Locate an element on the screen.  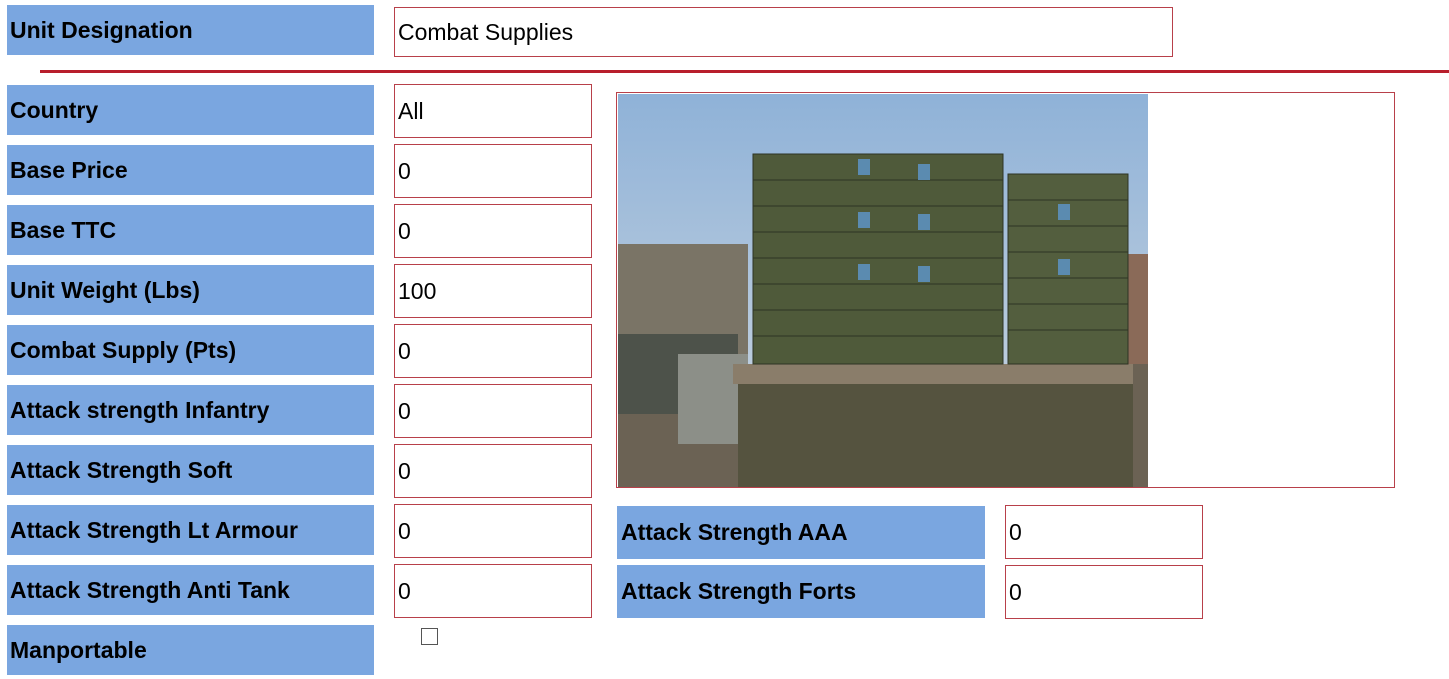
attack-forts-input: 0 is located at coordinates (1104, 592).